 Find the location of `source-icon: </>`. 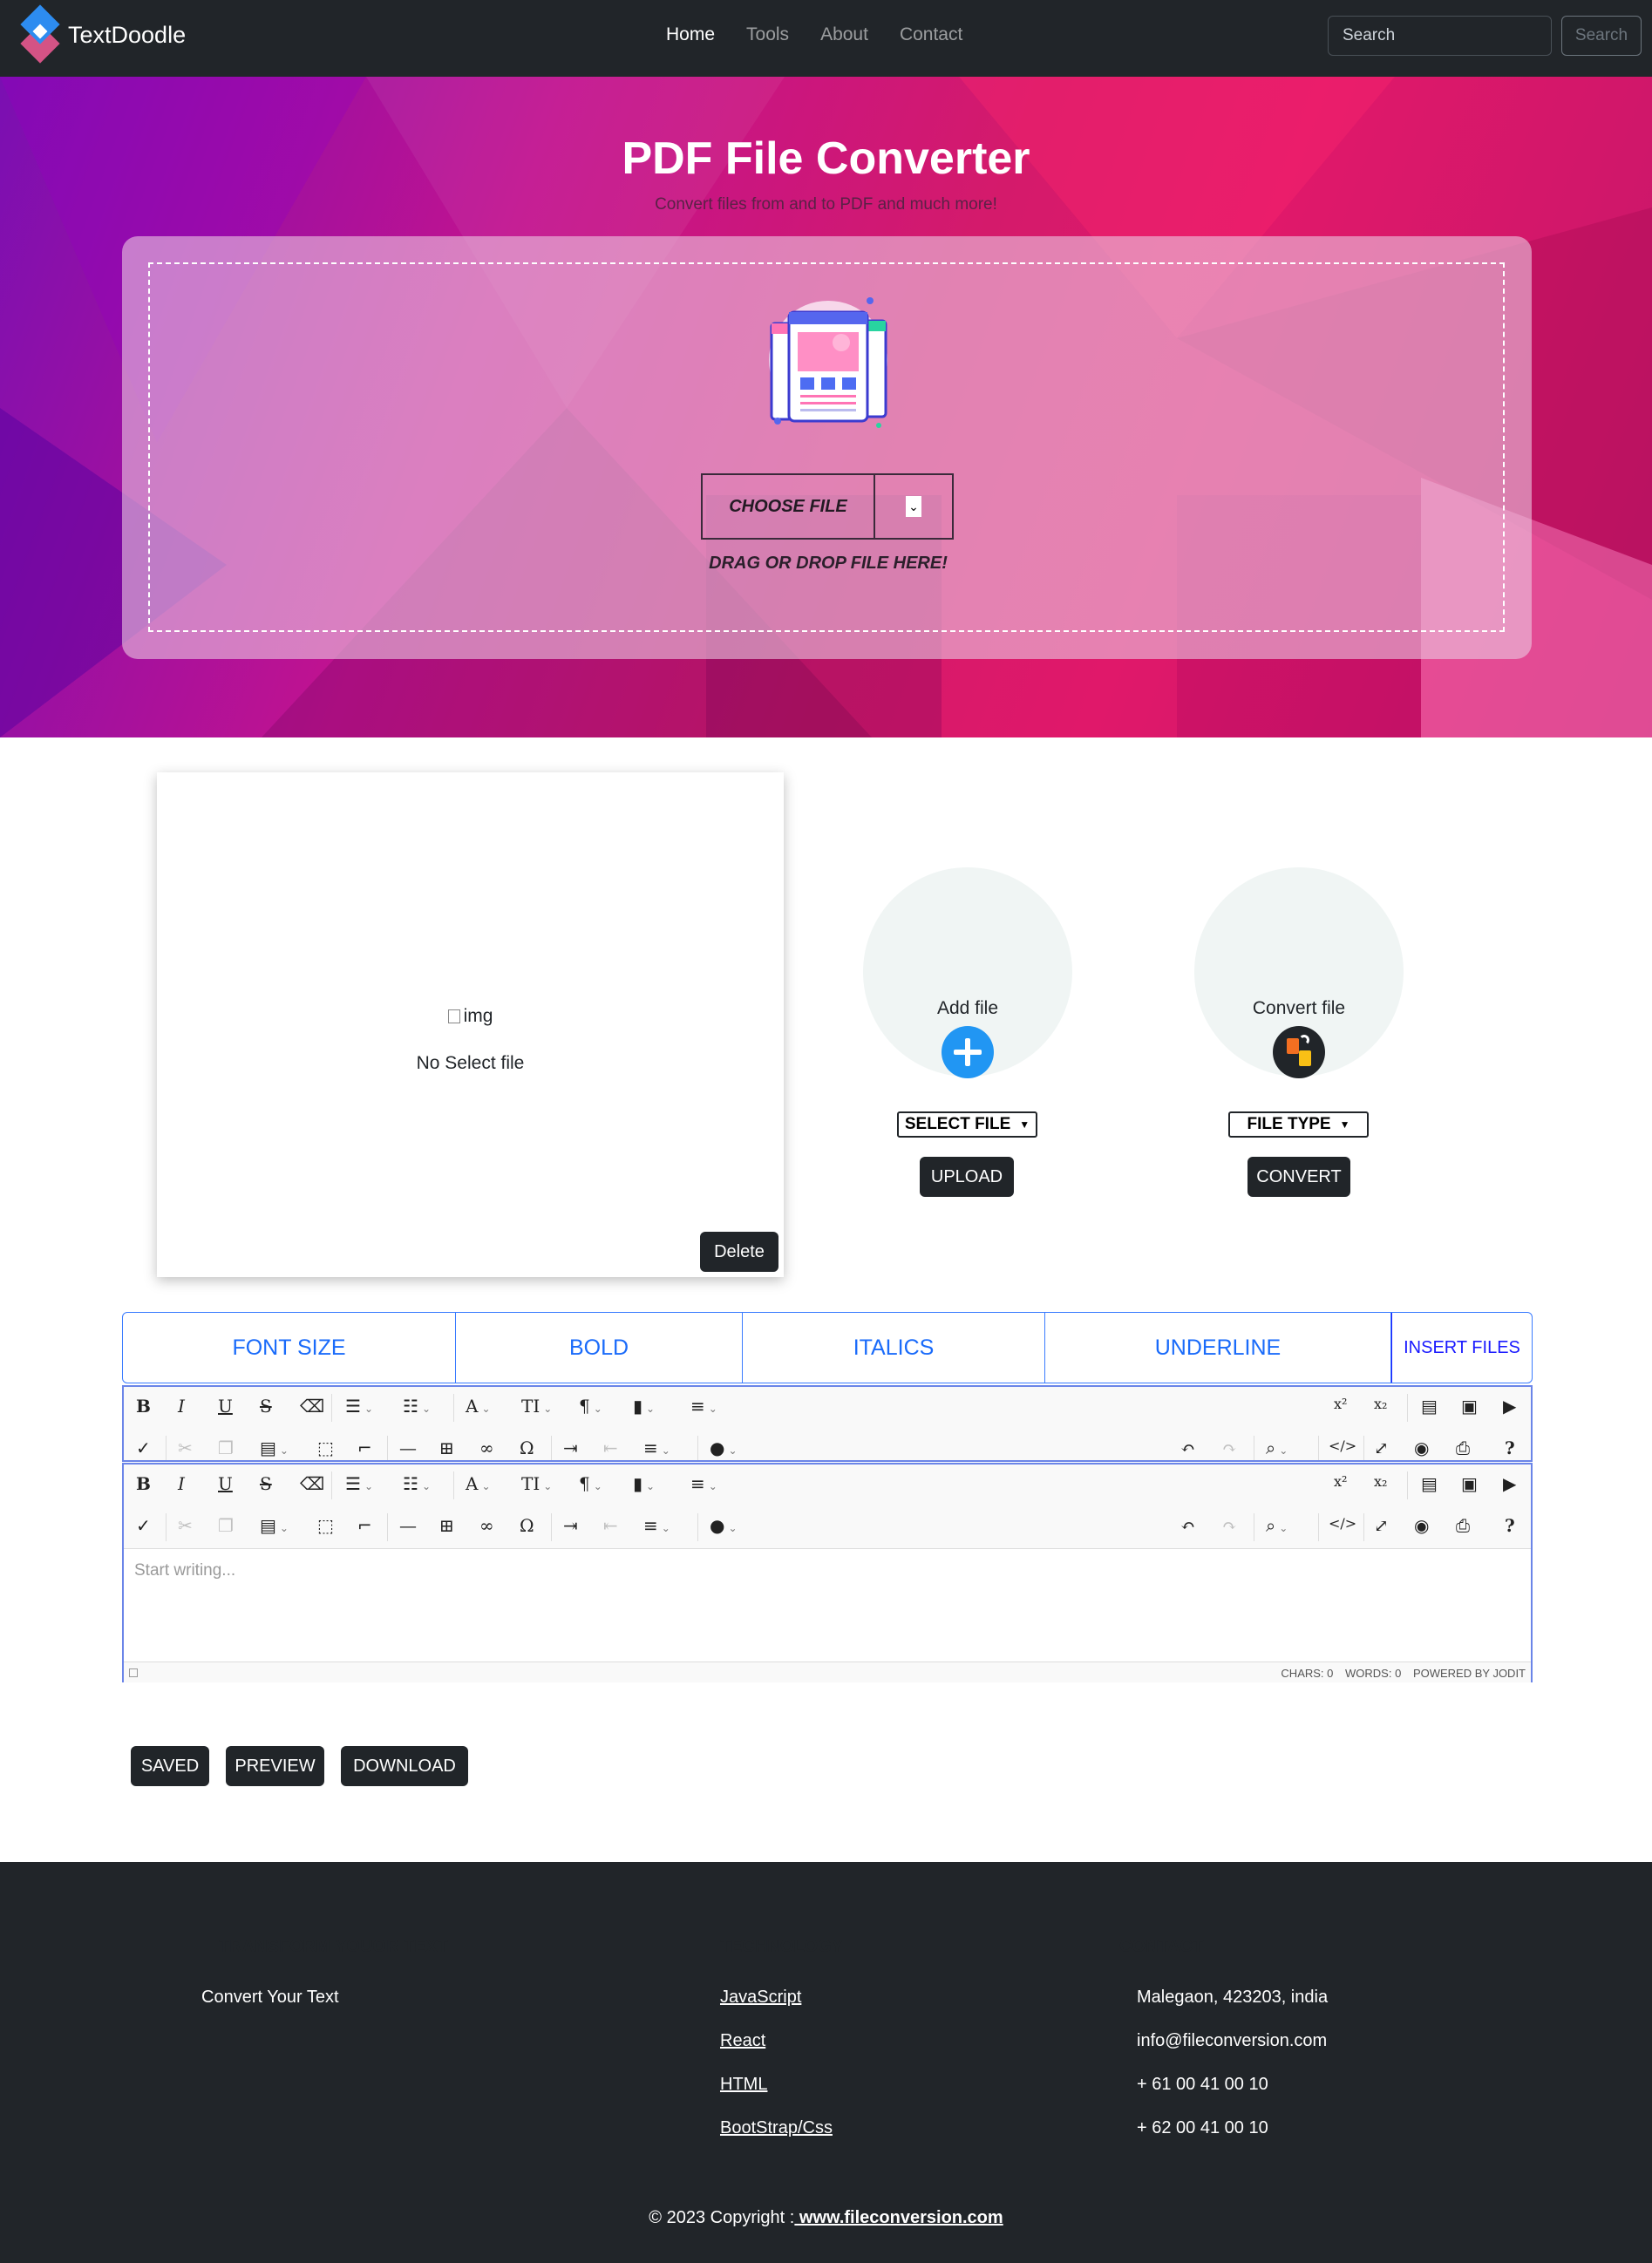

source-icon: </> is located at coordinates (1342, 1448).